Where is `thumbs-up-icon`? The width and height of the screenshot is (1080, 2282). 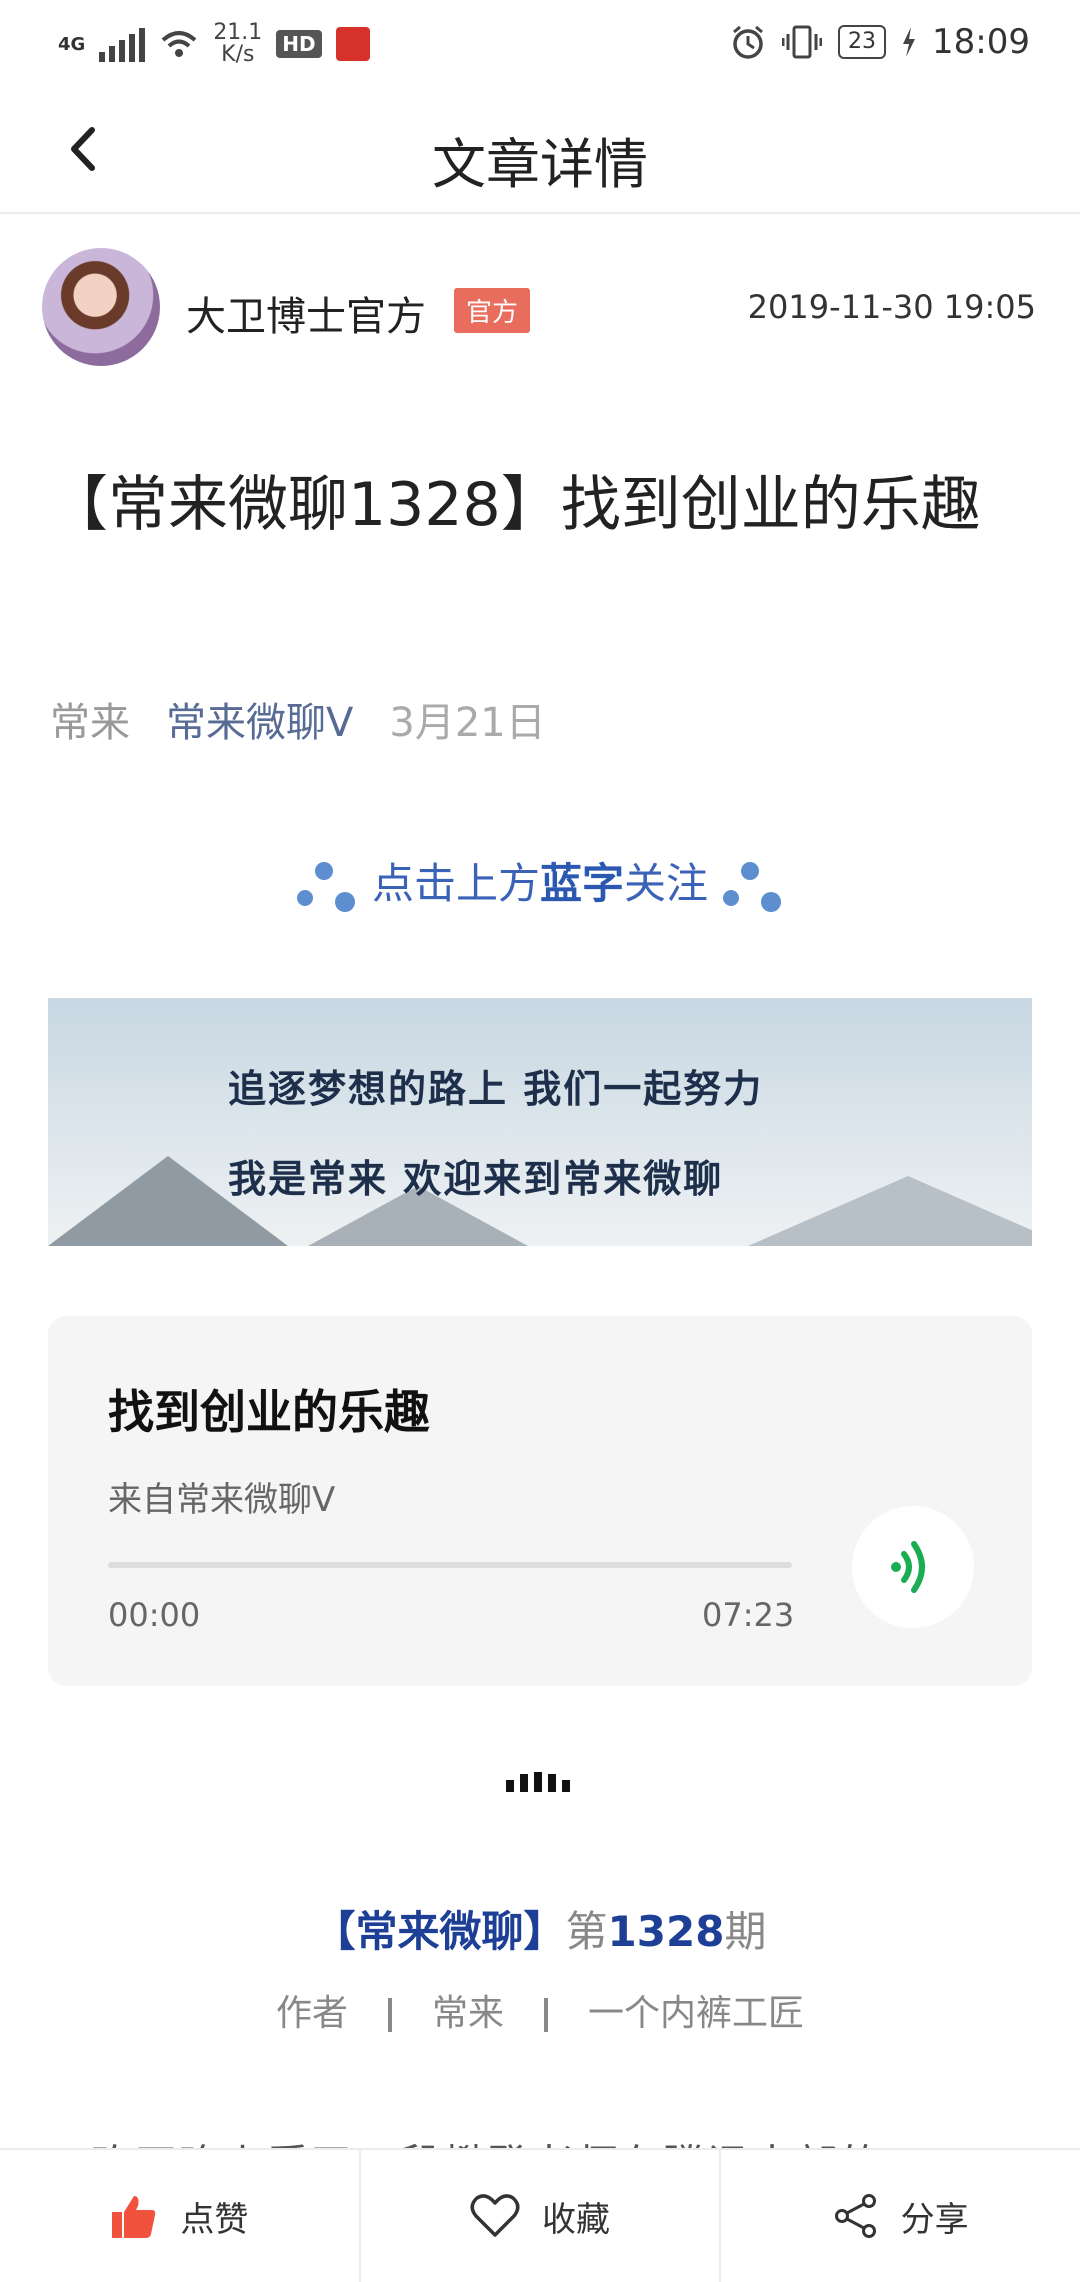 thumbs-up-icon is located at coordinates (134, 2217).